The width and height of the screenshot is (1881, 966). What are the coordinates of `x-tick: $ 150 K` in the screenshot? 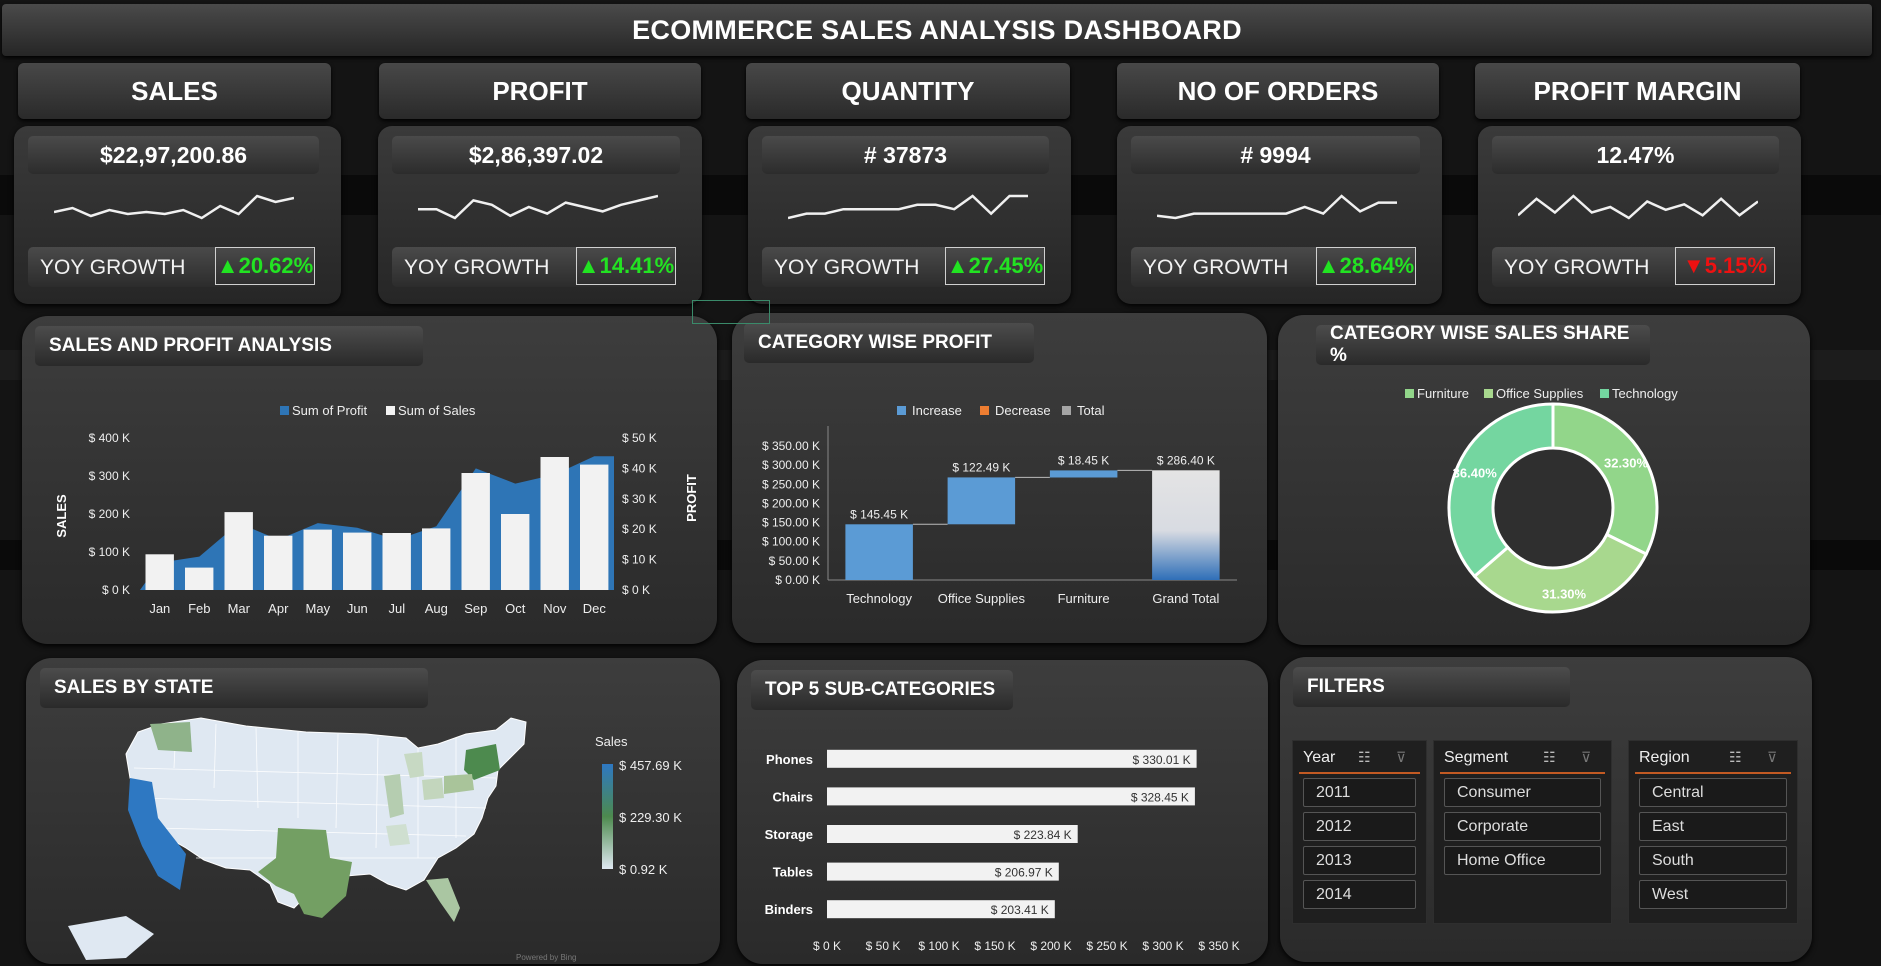 It's located at (994, 946).